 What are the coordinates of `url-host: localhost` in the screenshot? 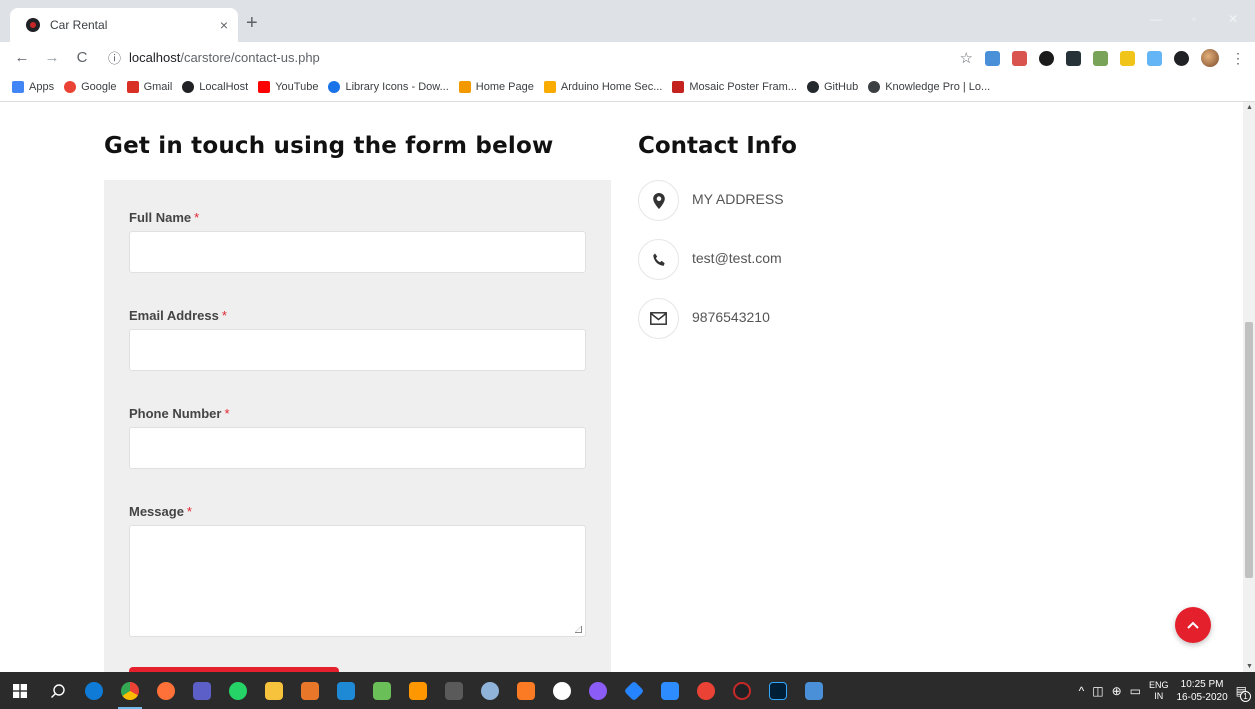 It's located at (155, 57).